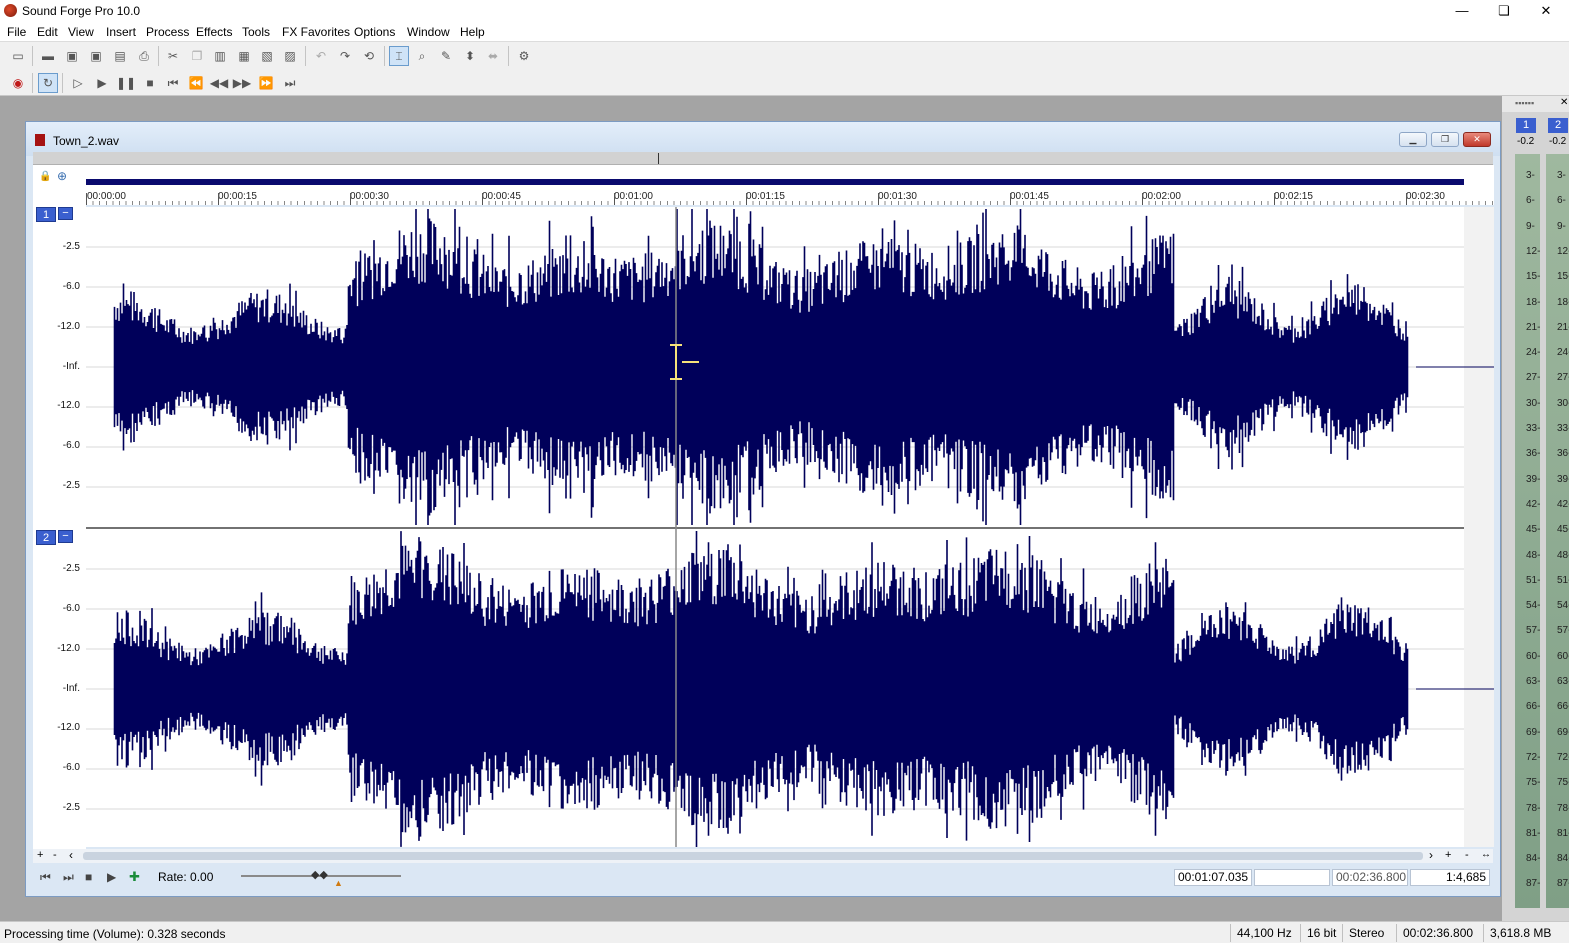  I want to click on horizontal-scrollbar: + - ‹ › + - ↔, so click(763, 855).